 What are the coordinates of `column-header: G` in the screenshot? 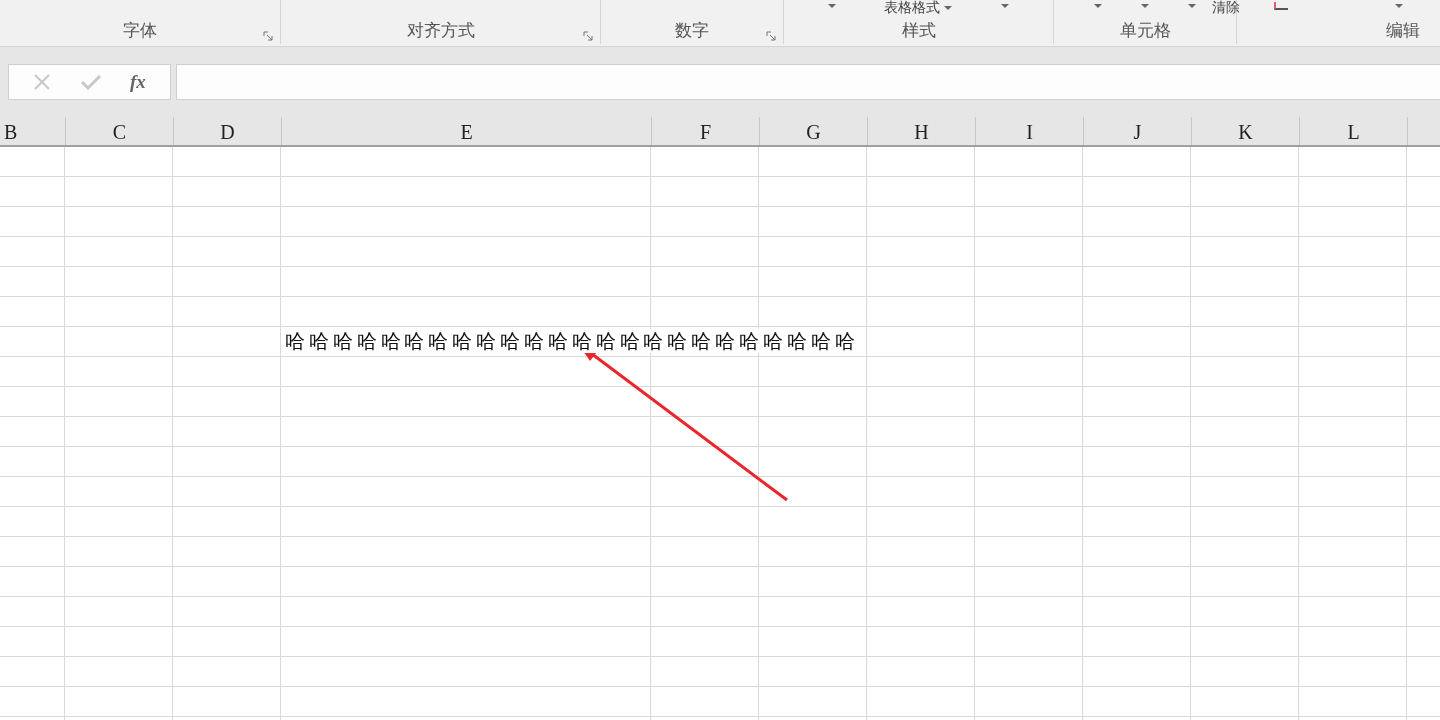 It's located at (813, 131).